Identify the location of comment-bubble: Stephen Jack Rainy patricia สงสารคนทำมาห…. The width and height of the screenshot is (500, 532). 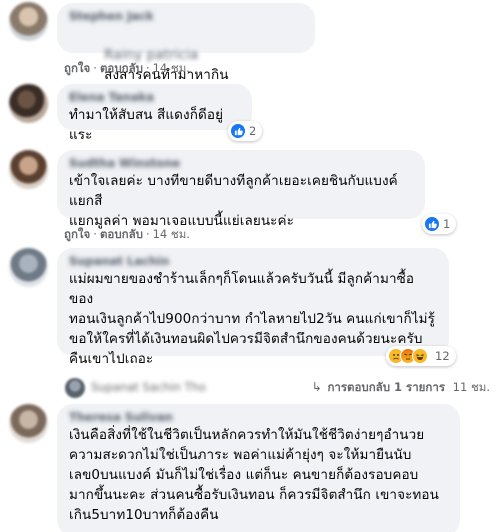
(186, 43).